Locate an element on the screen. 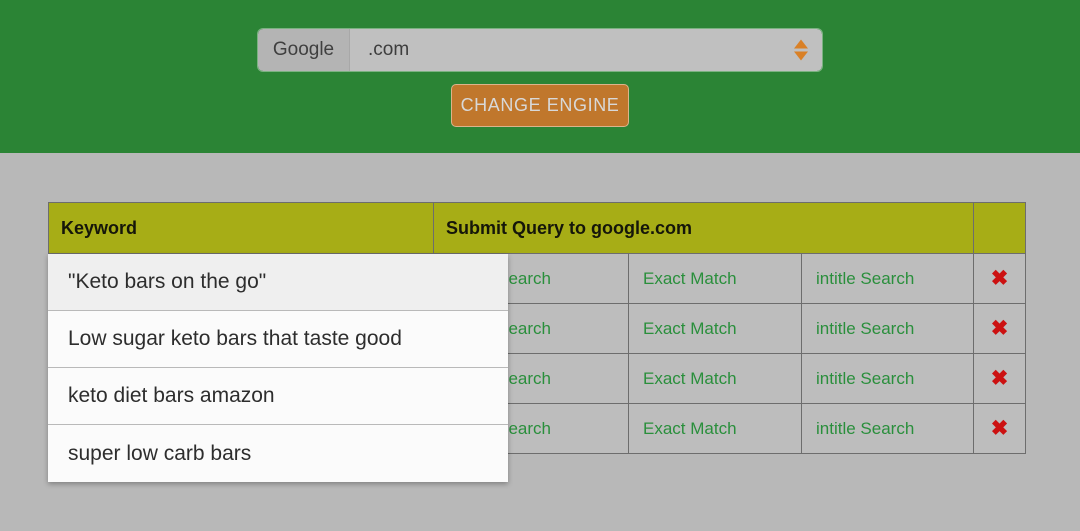  triangle-up-icon is located at coordinates (801, 44).